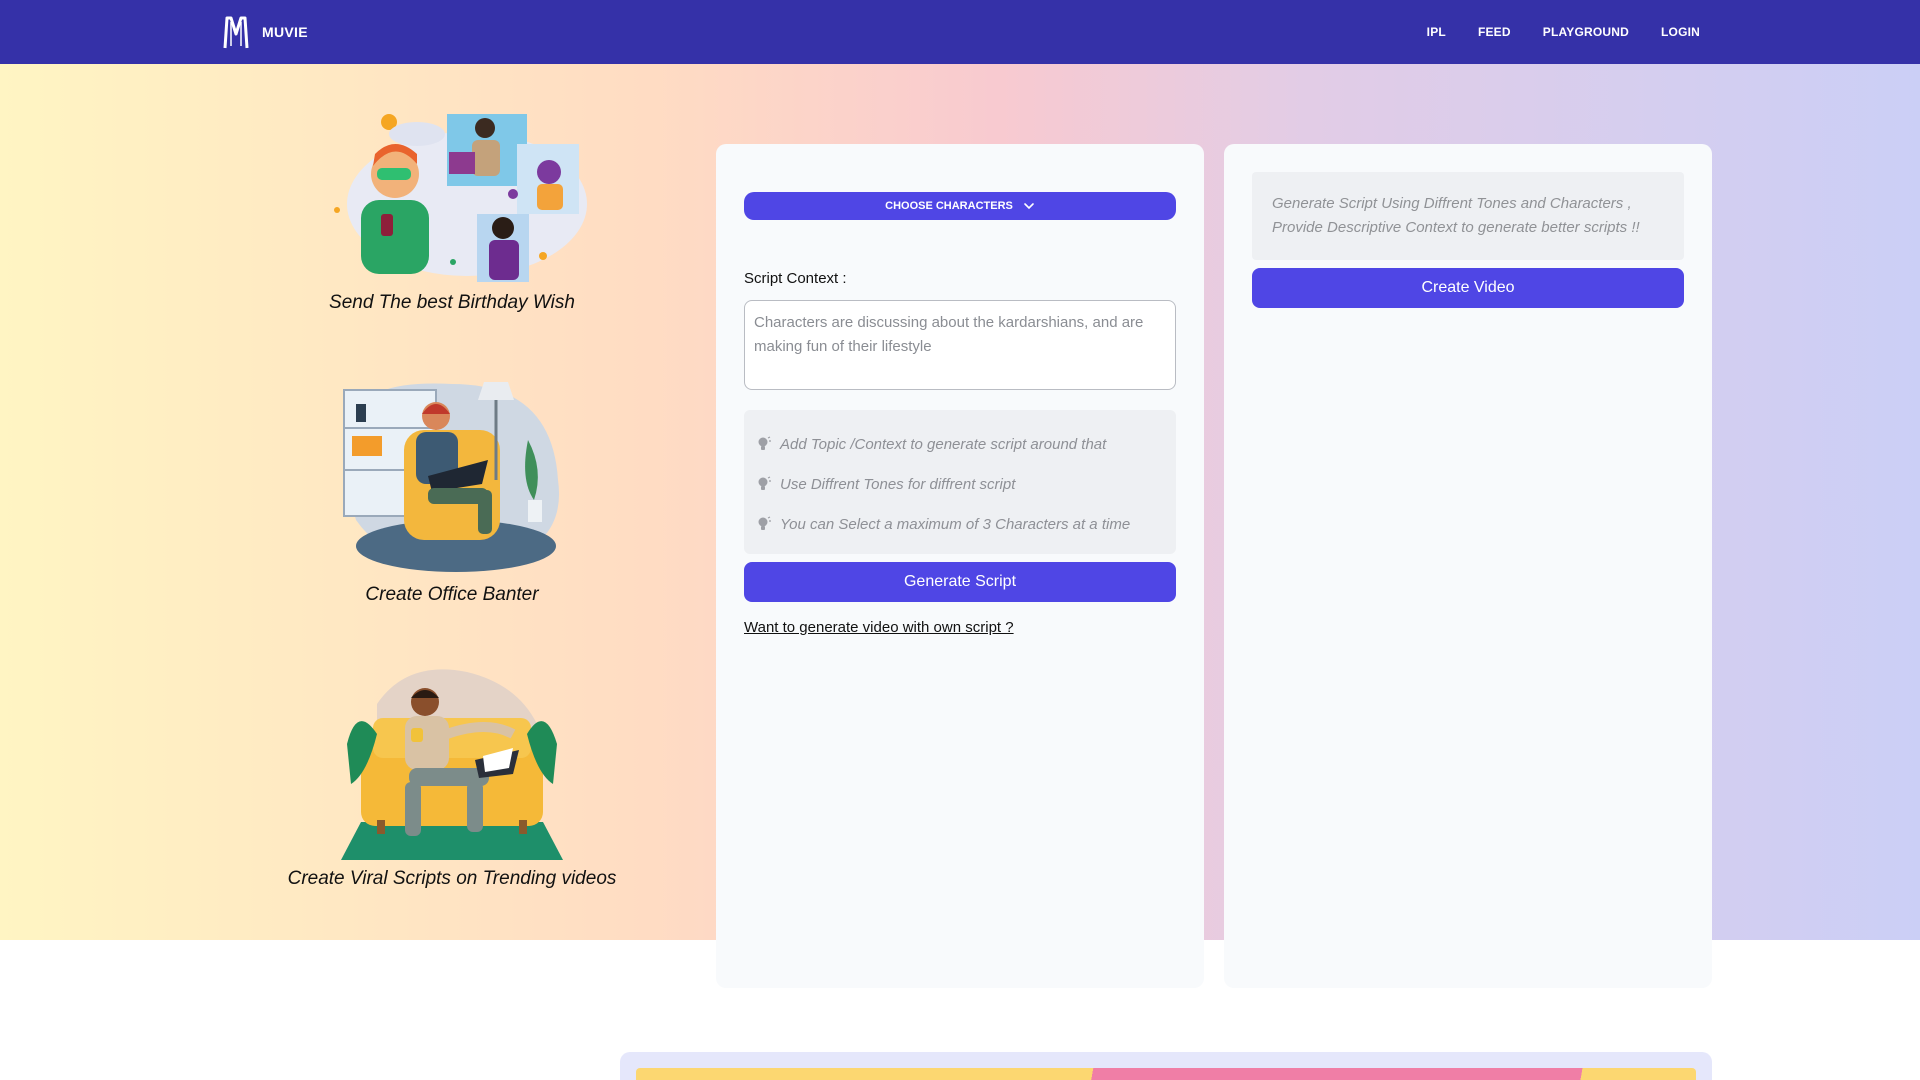  I want to click on choose-characters-button: CHOOSE CHARACTERS, so click(960, 206).